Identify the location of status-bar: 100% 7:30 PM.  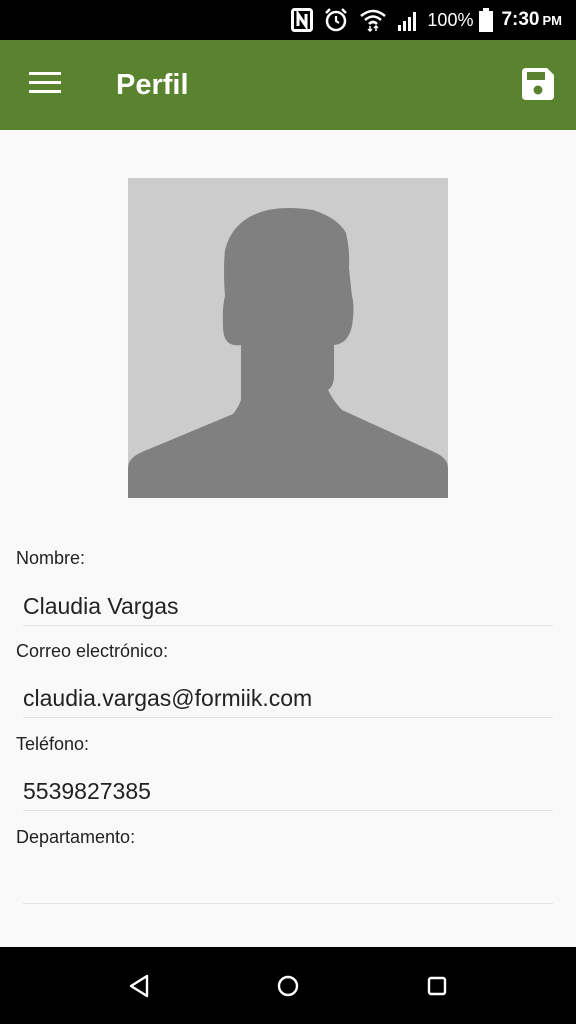
(288, 20).